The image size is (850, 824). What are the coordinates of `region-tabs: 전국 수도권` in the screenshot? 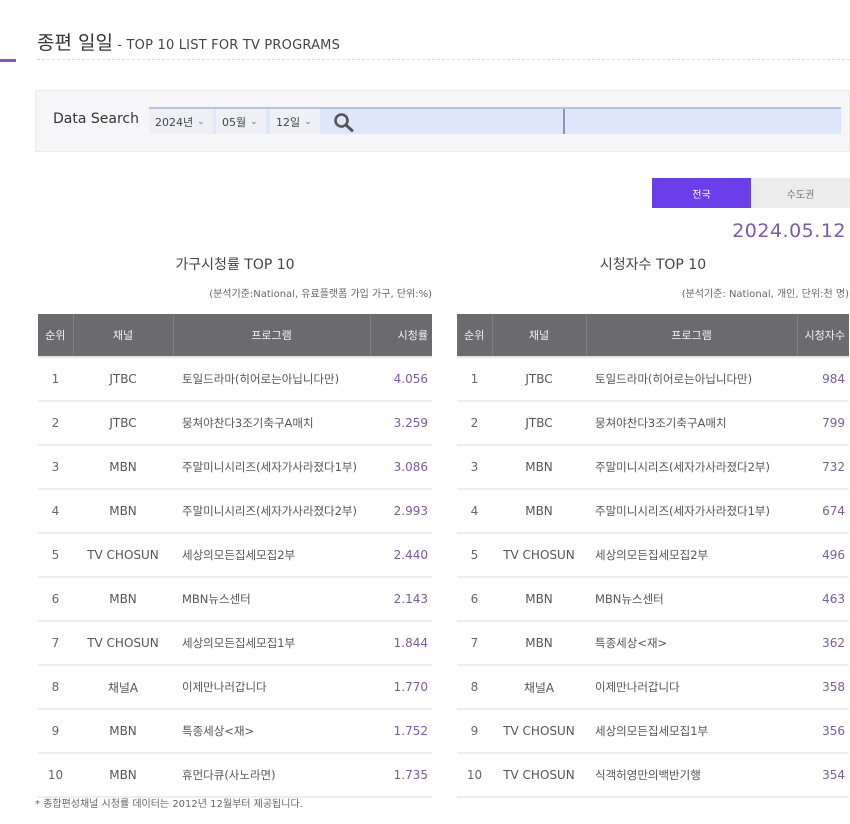 It's located at (751, 193).